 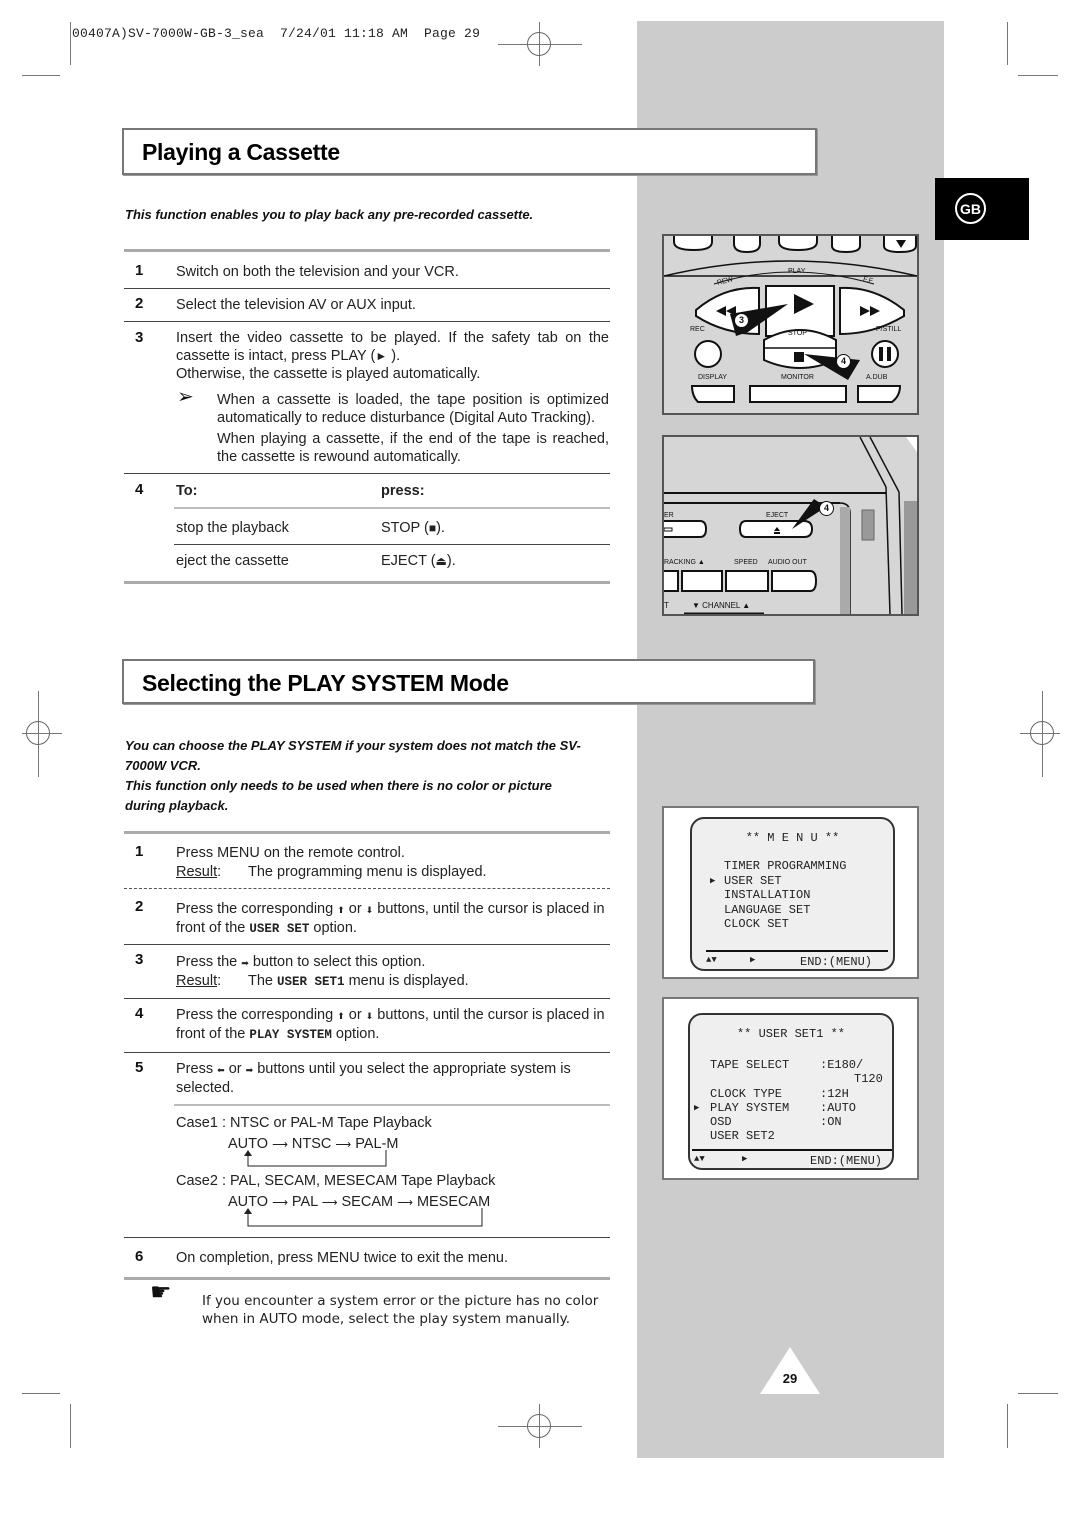 I want to click on menu-item: CLOCK SET, so click(x=785, y=924).